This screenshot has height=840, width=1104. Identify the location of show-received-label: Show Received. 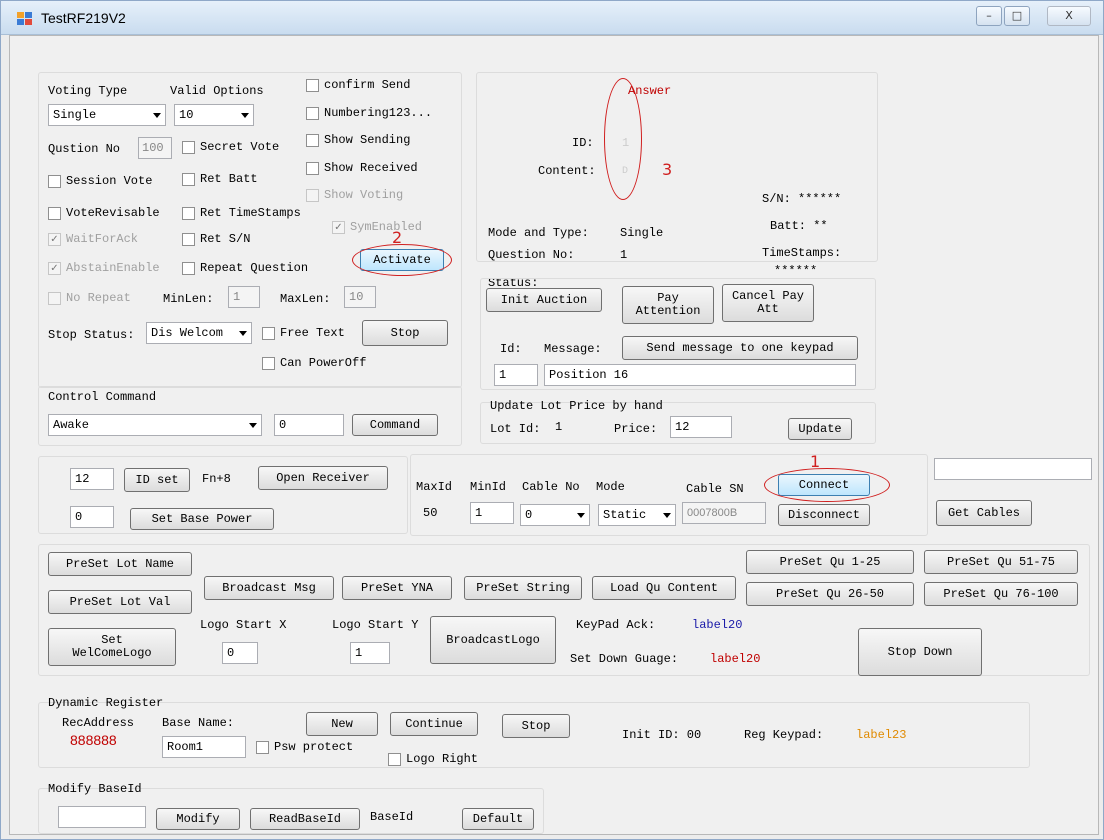
(371, 168).